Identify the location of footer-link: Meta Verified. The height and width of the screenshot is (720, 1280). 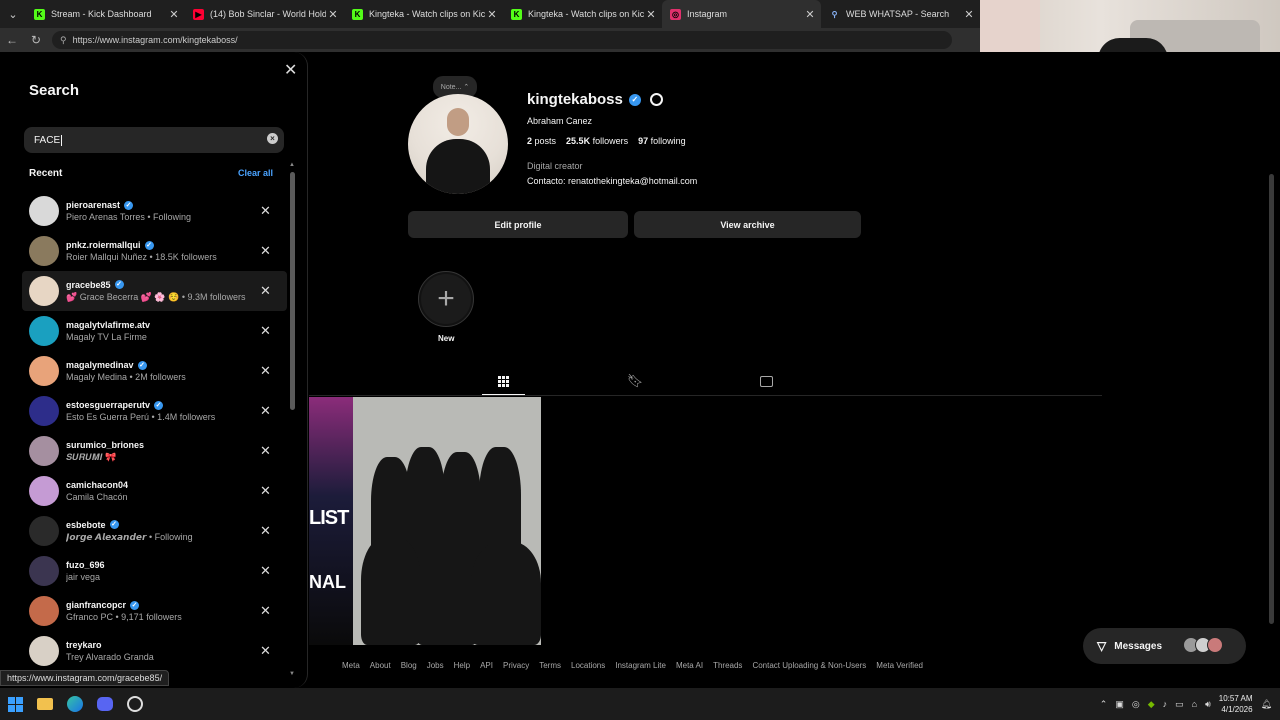
(899, 665).